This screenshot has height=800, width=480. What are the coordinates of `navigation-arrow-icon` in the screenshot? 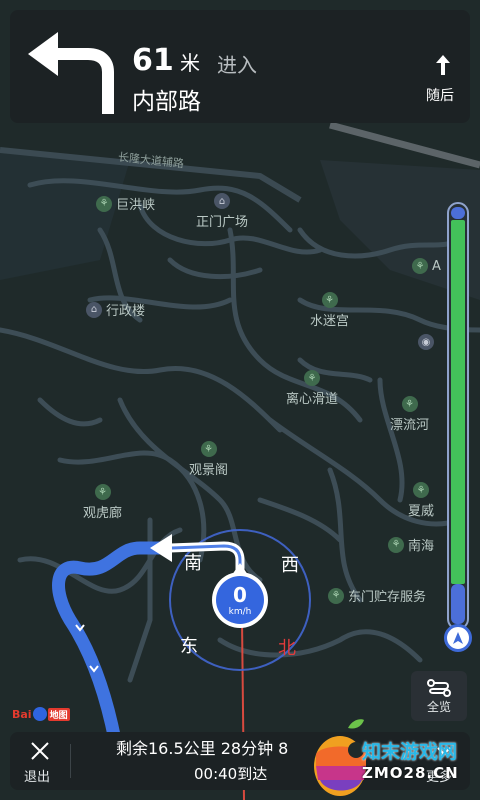 It's located at (458, 638).